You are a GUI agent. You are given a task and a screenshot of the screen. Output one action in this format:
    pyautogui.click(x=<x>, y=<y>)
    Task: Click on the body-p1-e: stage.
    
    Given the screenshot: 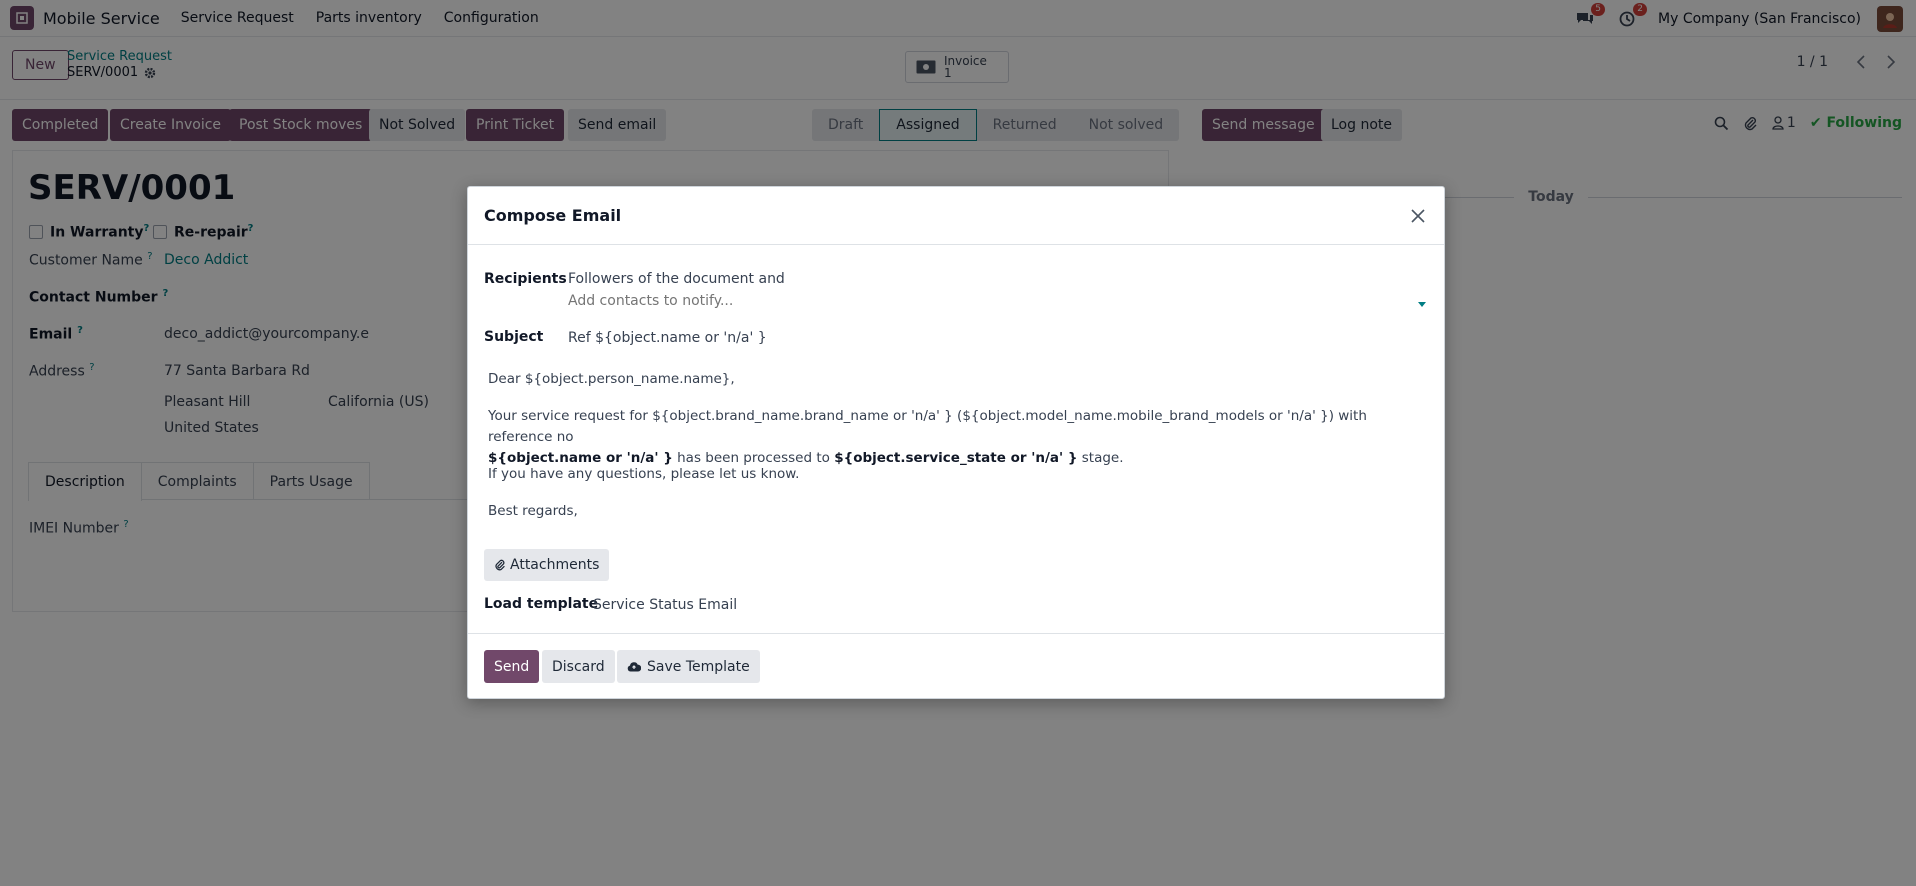 What is the action you would take?
    pyautogui.click(x=1100, y=458)
    